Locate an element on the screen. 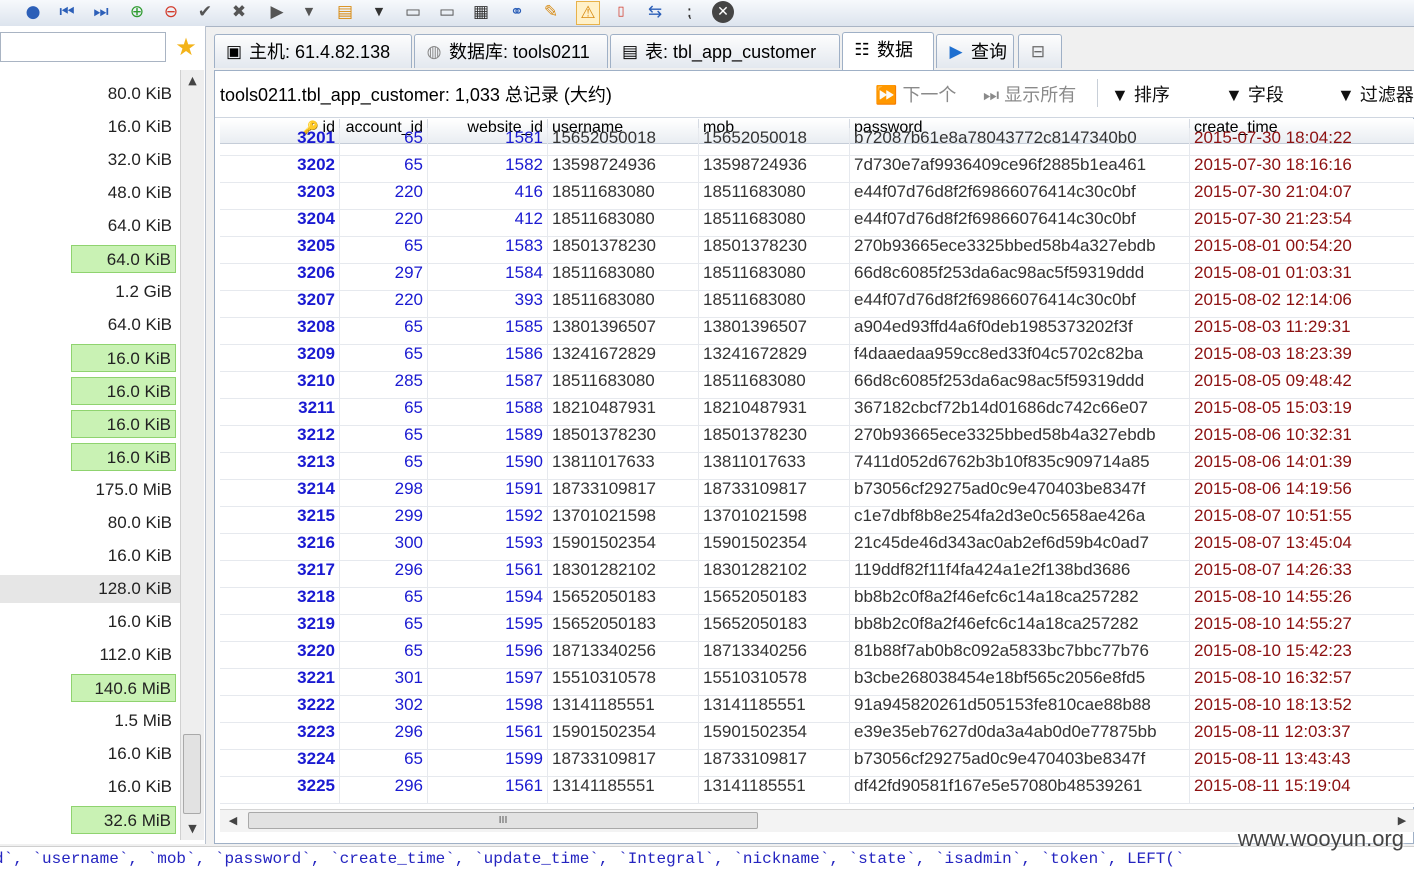 The width and height of the screenshot is (1414, 871). edit-icon: ✎ is located at coordinates (551, 12).